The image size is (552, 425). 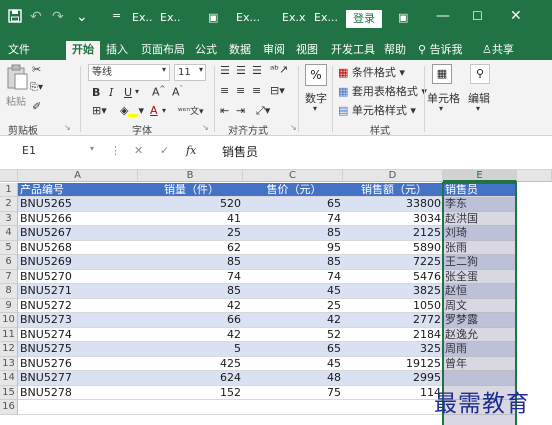 I want to click on name-box: E1, so click(x=29, y=150).